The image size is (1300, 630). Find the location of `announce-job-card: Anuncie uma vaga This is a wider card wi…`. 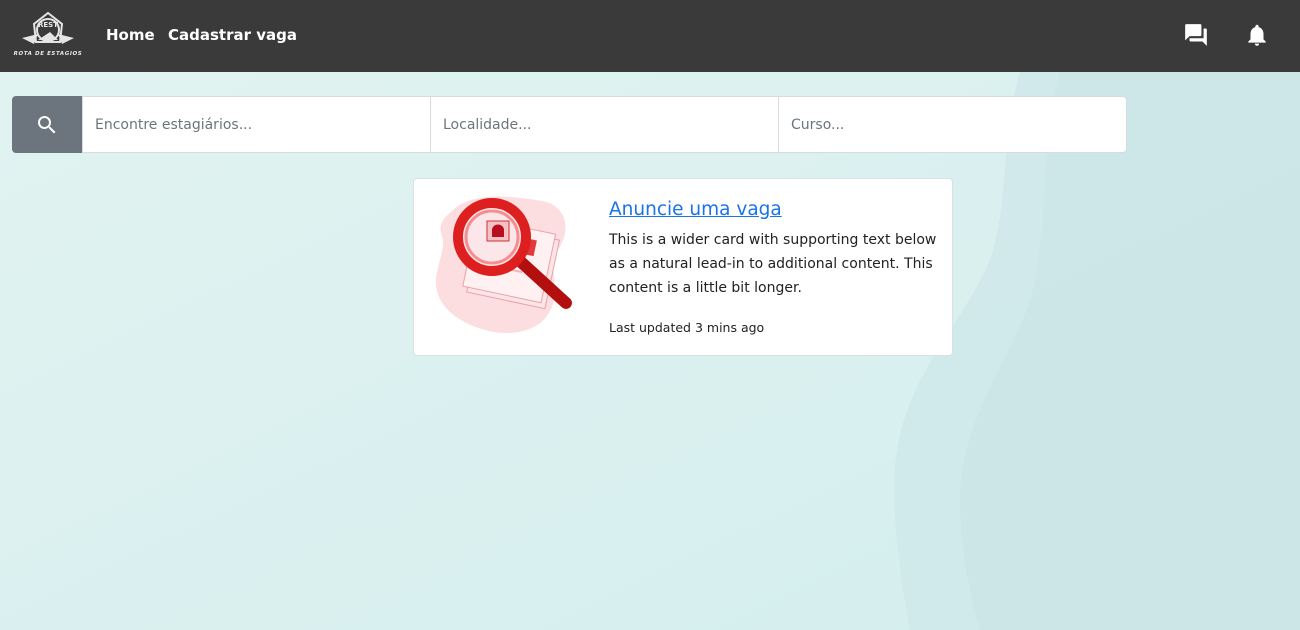

announce-job-card: Anuncie uma vaga This is a wider card wi… is located at coordinates (683, 267).